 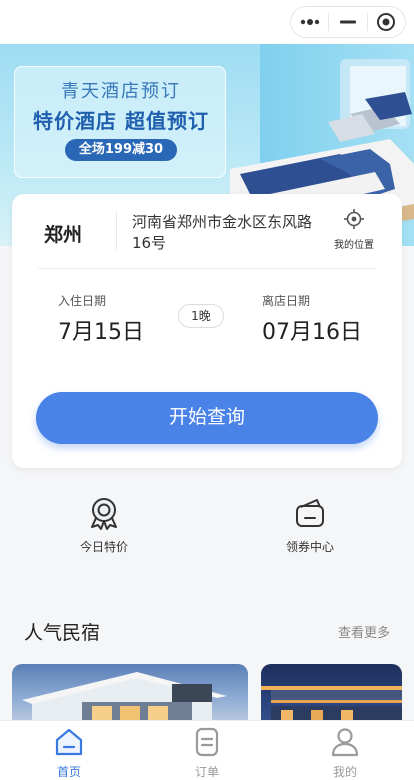 I want to click on coupon-wallet-icon, so click(x=310, y=513).